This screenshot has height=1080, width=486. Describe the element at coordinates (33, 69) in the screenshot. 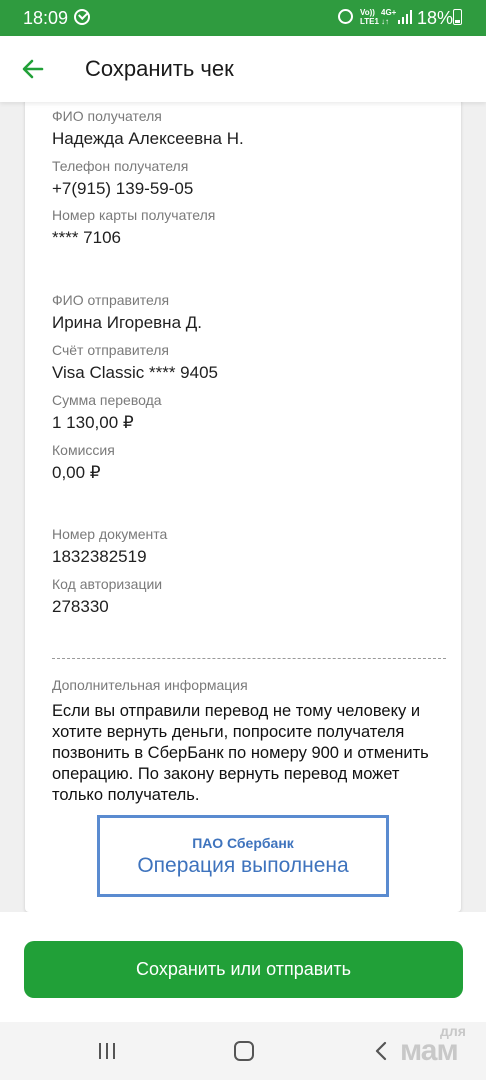

I see `arrow-left-icon` at that location.